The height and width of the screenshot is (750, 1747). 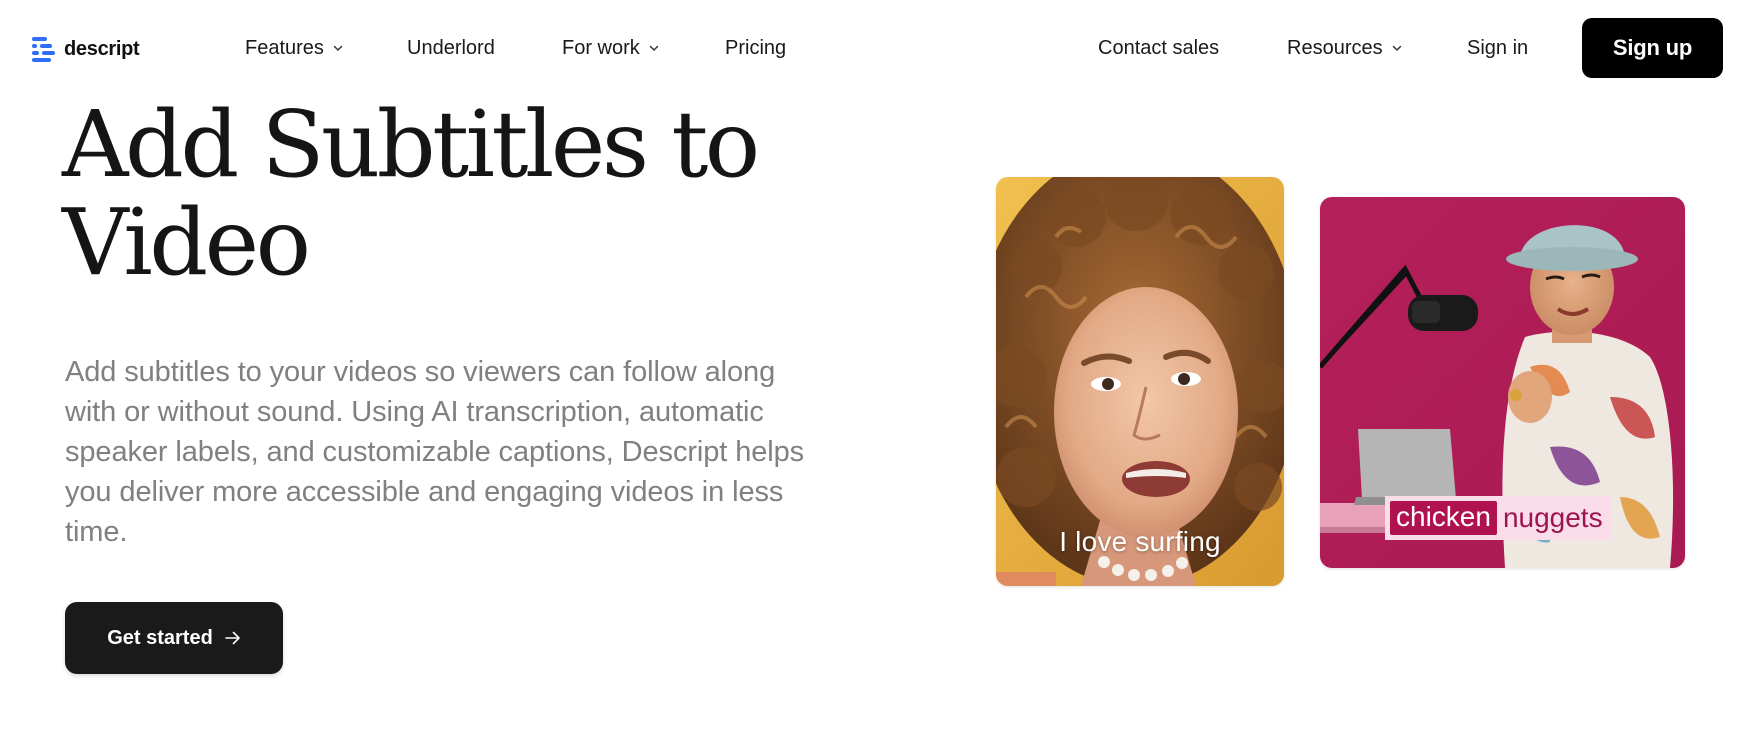 I want to click on video-thumbnail-woman, so click(x=1140, y=381).